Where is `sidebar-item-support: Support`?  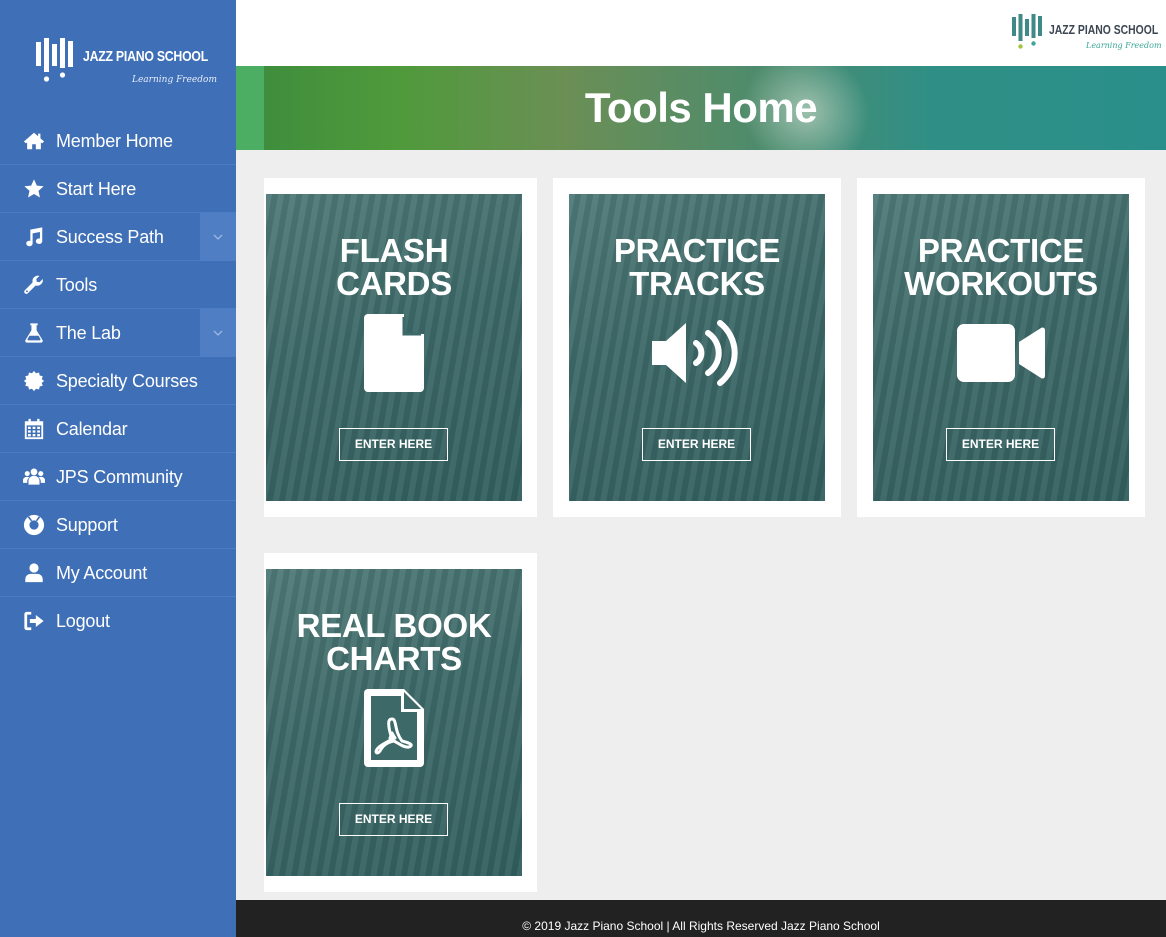
sidebar-item-support: Support is located at coordinates (118, 525).